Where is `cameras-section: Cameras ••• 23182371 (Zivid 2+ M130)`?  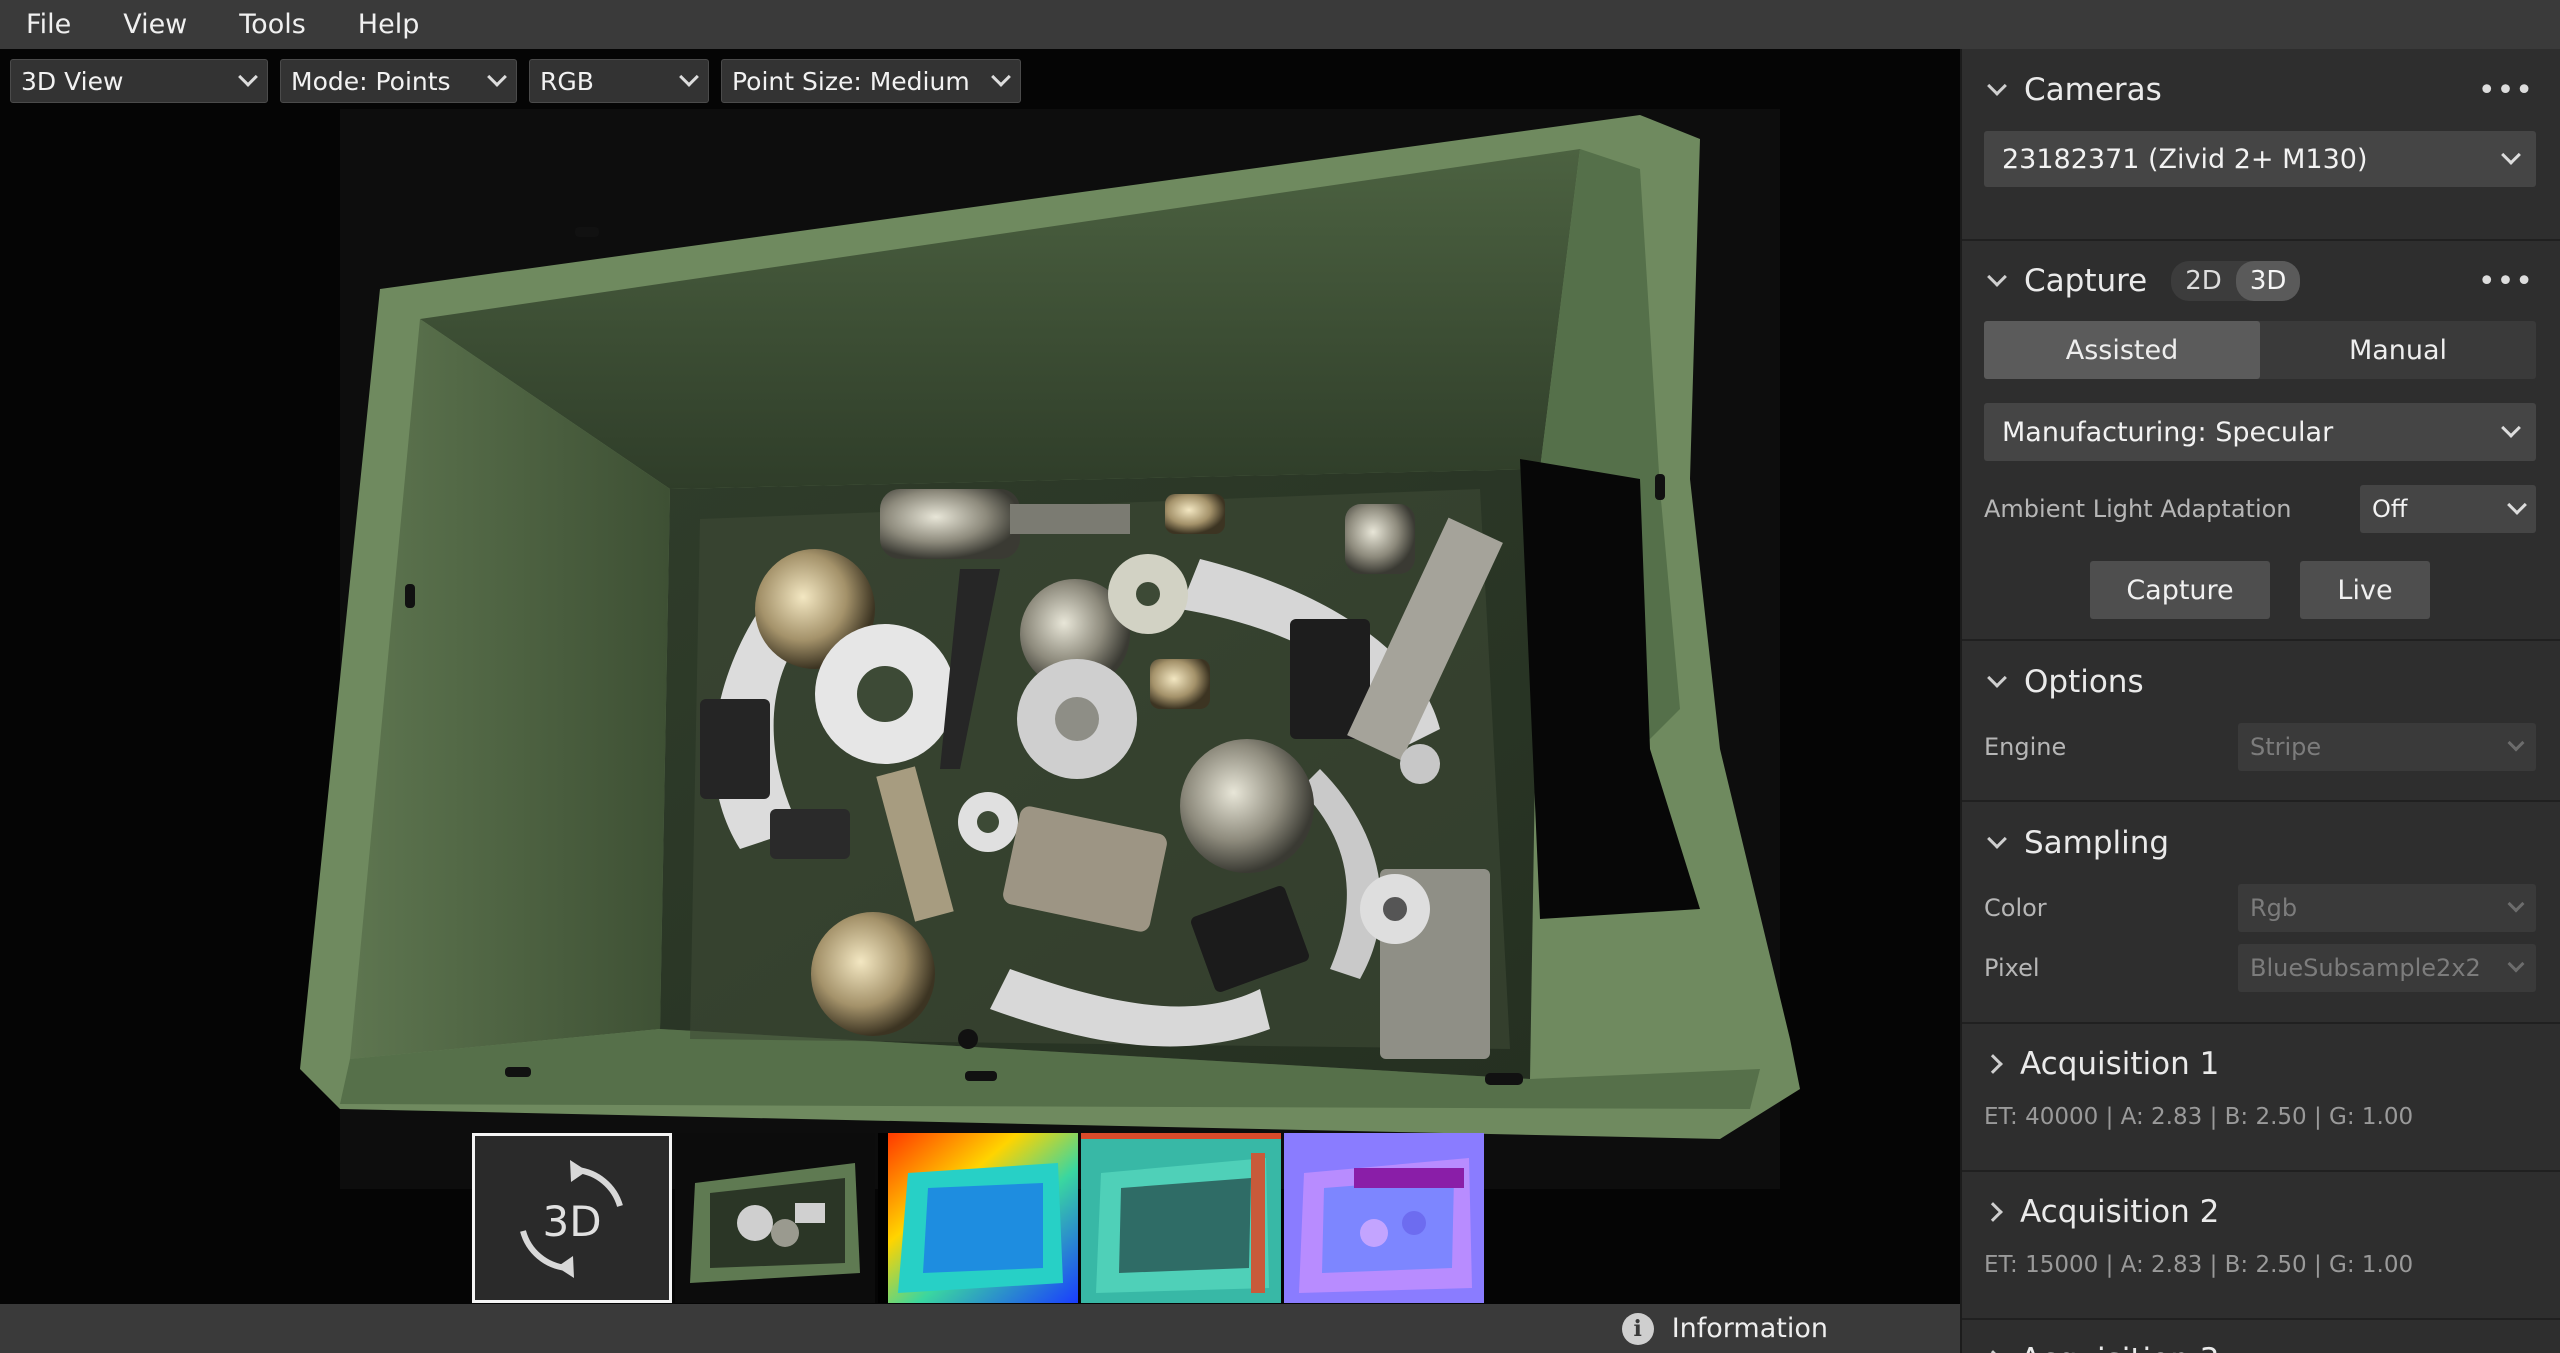 cameras-section: Cameras ••• 23182371 (Zivid 2+ M130) is located at coordinates (2261, 145).